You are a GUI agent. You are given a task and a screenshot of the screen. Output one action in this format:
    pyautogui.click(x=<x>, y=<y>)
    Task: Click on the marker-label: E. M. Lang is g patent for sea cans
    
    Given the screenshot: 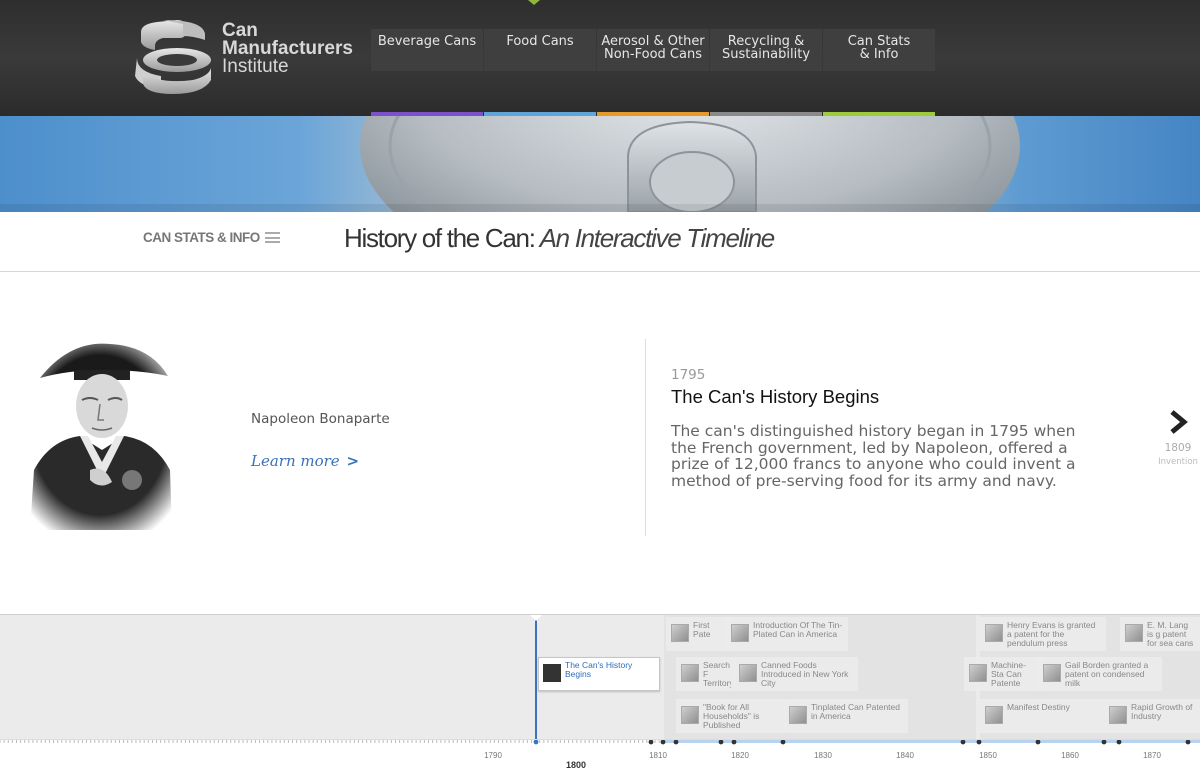 What is the action you would take?
    pyautogui.click(x=1170, y=634)
    